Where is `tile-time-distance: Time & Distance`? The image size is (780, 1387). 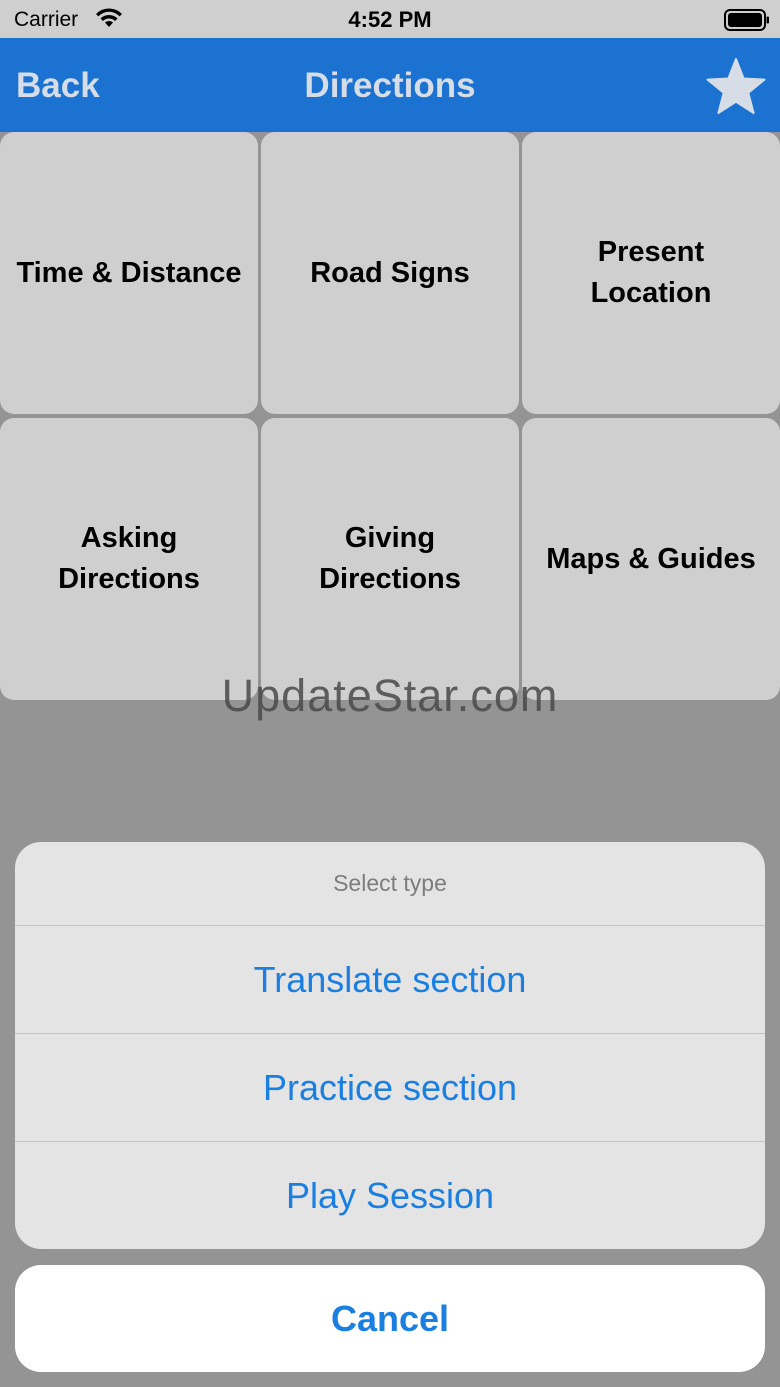 tile-time-distance: Time & Distance is located at coordinates (129, 273).